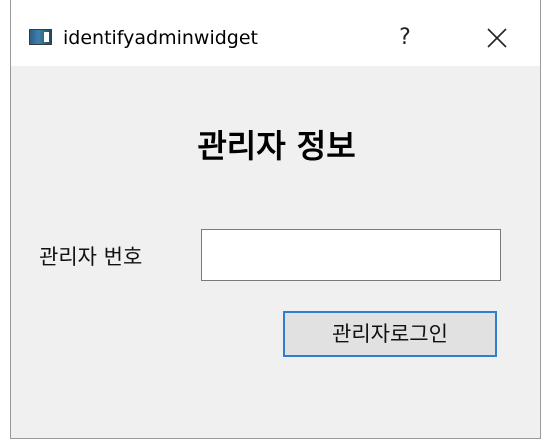  I want to click on admin-number-input, so click(351, 255).